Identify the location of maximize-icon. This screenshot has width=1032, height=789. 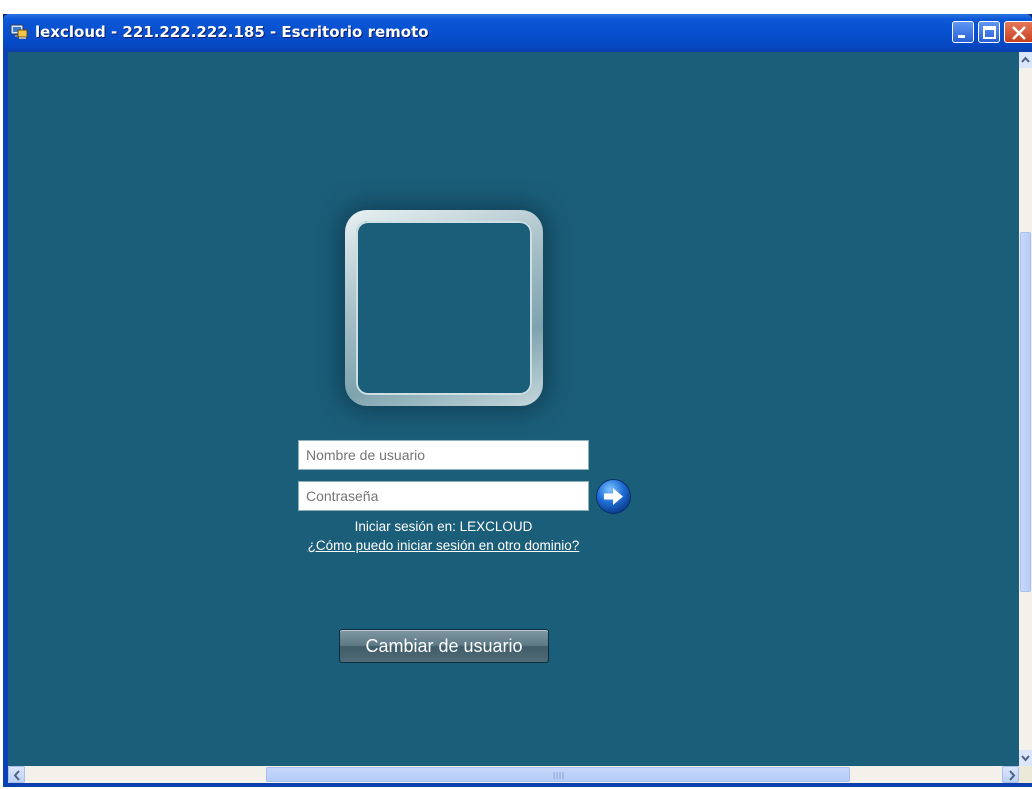
(989, 32).